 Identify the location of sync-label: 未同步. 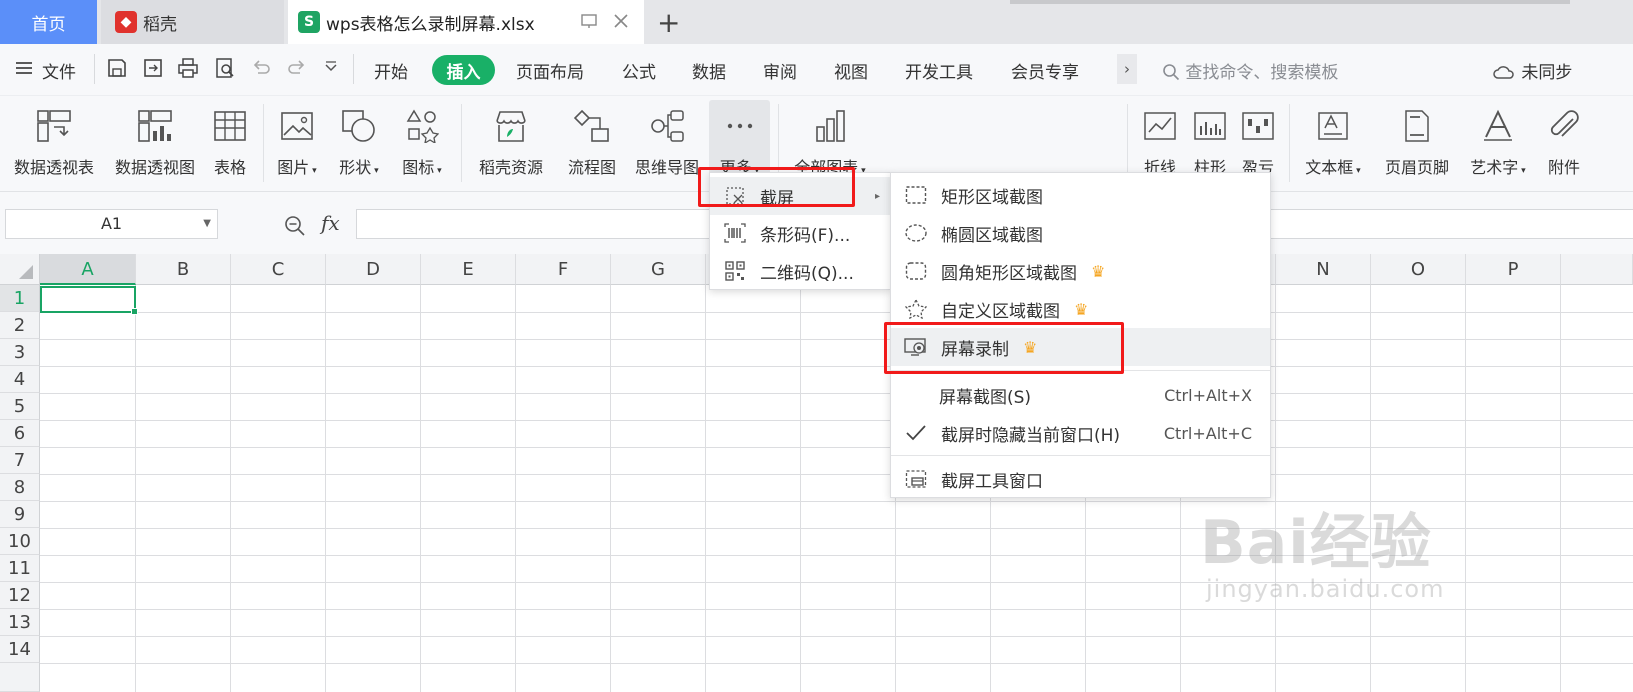
(1547, 73).